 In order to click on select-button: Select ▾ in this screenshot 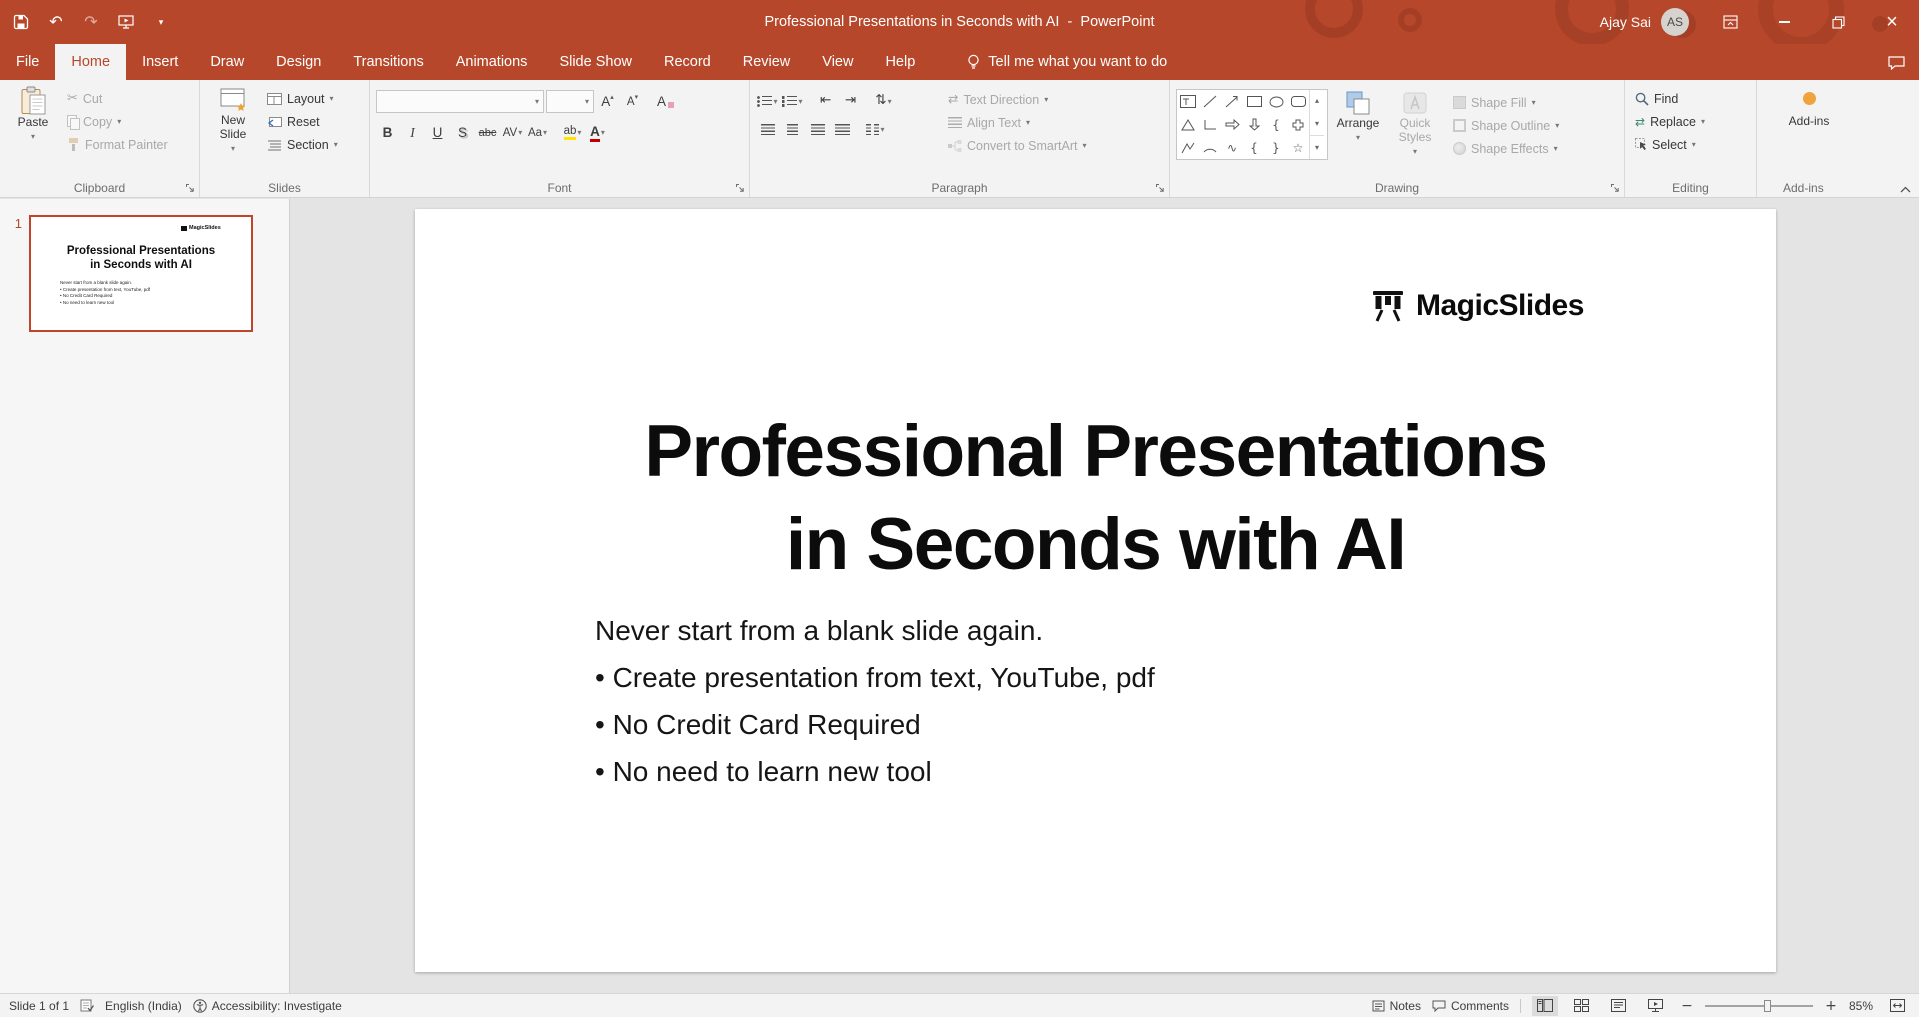, I will do `click(1691, 144)`.